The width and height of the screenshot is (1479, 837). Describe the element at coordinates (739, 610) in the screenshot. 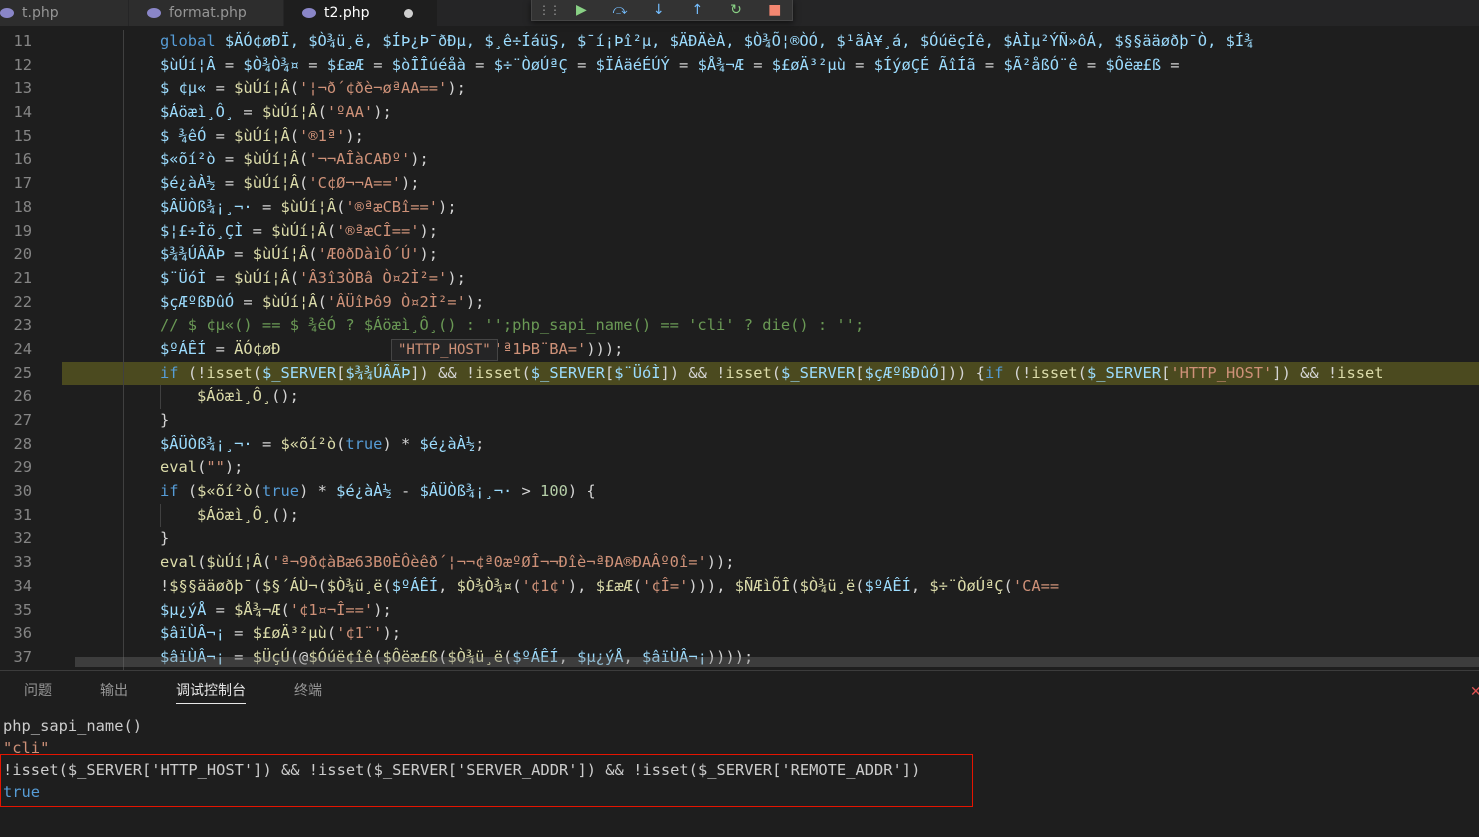

I see `code-line: 35 $µ¿ýÅ = $Å¾¬Æ('¢1¤¬Î==');` at that location.